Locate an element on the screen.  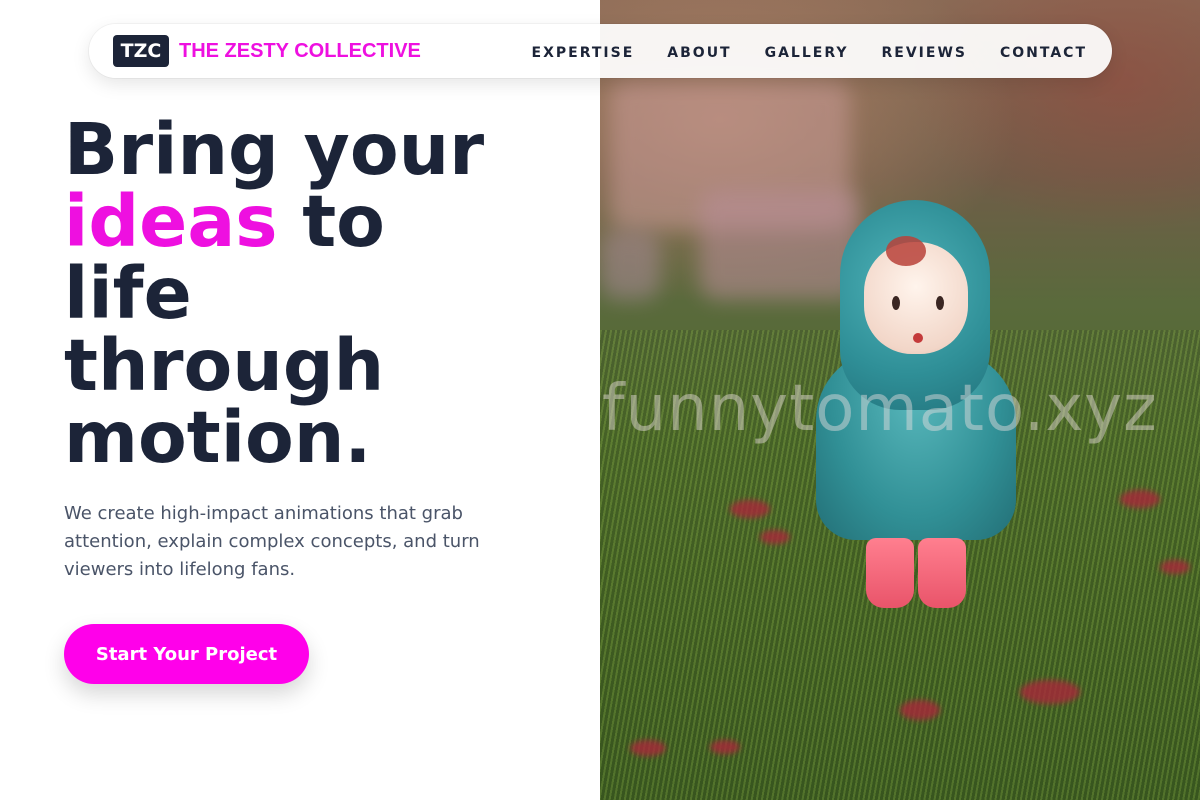
hero-title-line-3: life is located at coordinates (128, 293).